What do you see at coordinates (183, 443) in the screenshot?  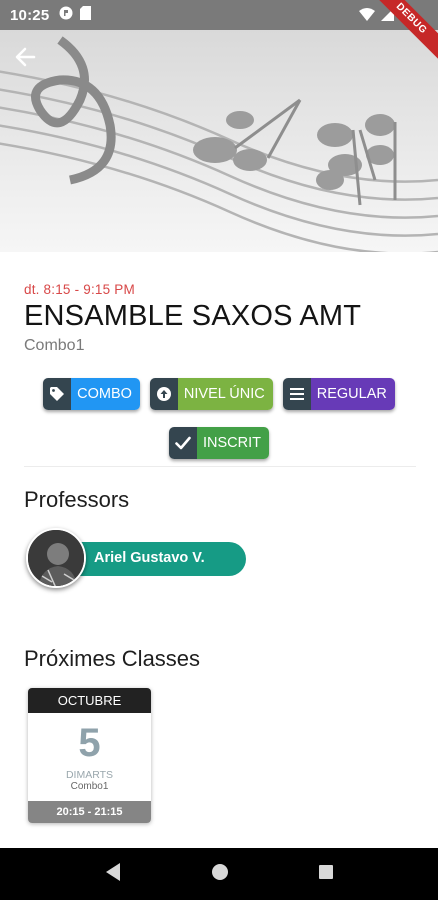 I see `check-icon` at bounding box center [183, 443].